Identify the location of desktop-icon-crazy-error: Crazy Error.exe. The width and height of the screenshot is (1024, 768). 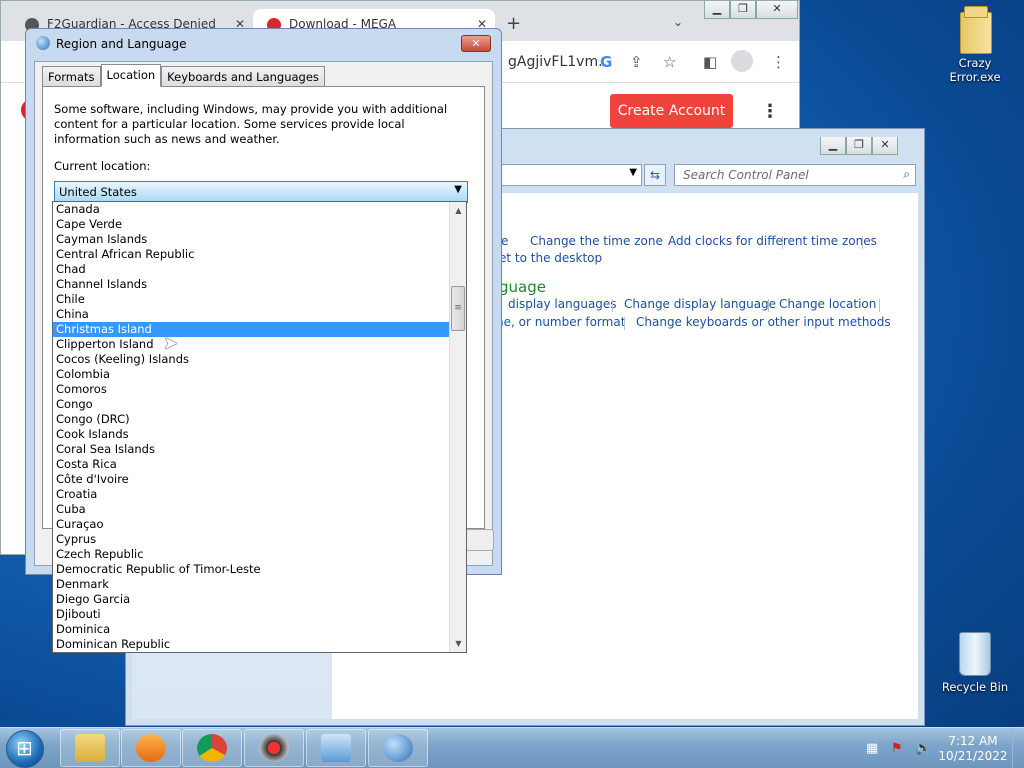
(975, 45).